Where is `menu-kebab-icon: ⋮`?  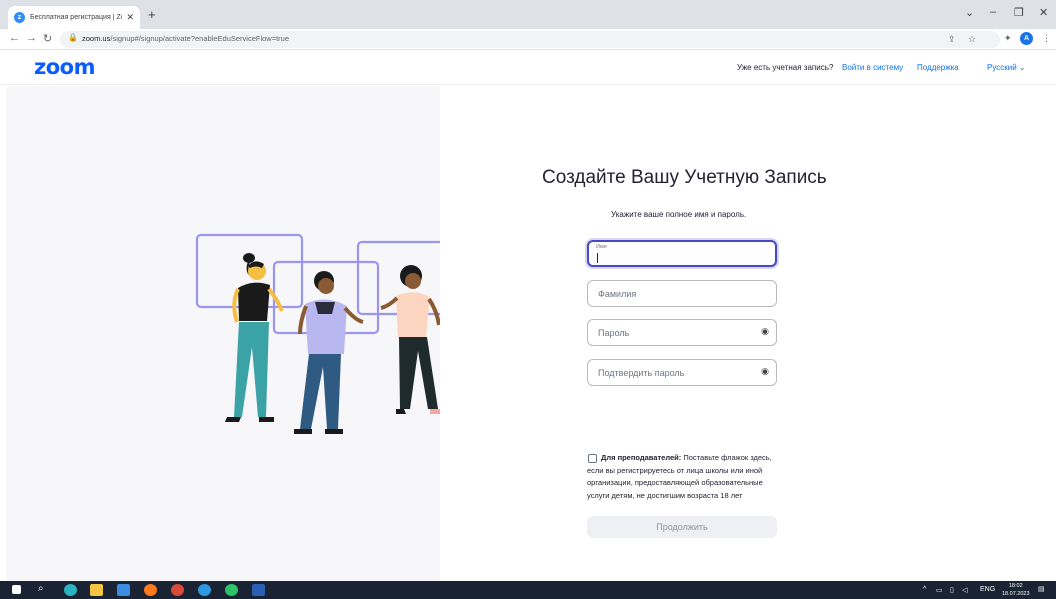 menu-kebab-icon: ⋮ is located at coordinates (1046, 38).